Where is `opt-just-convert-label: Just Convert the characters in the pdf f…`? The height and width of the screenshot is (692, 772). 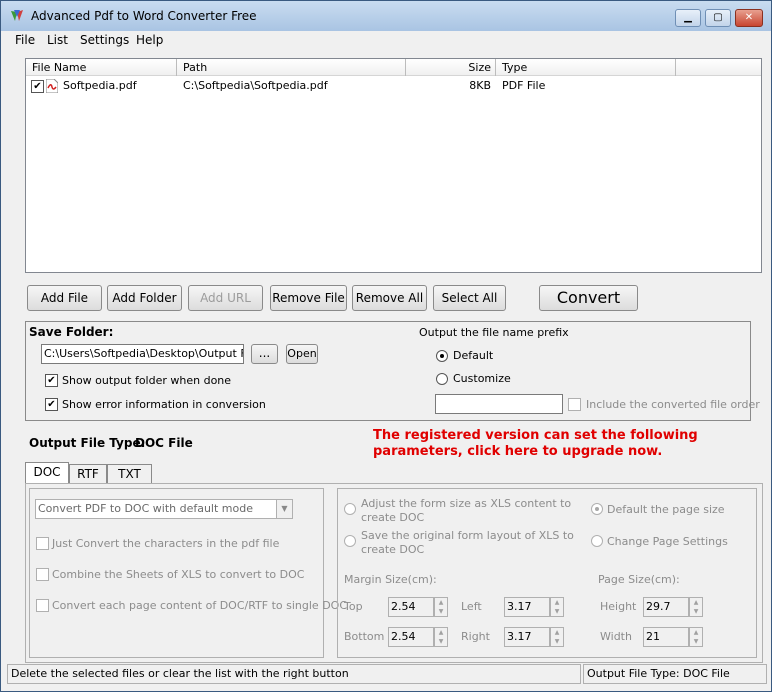 opt-just-convert-label: Just Convert the characters in the pdf f… is located at coordinates (166, 543).